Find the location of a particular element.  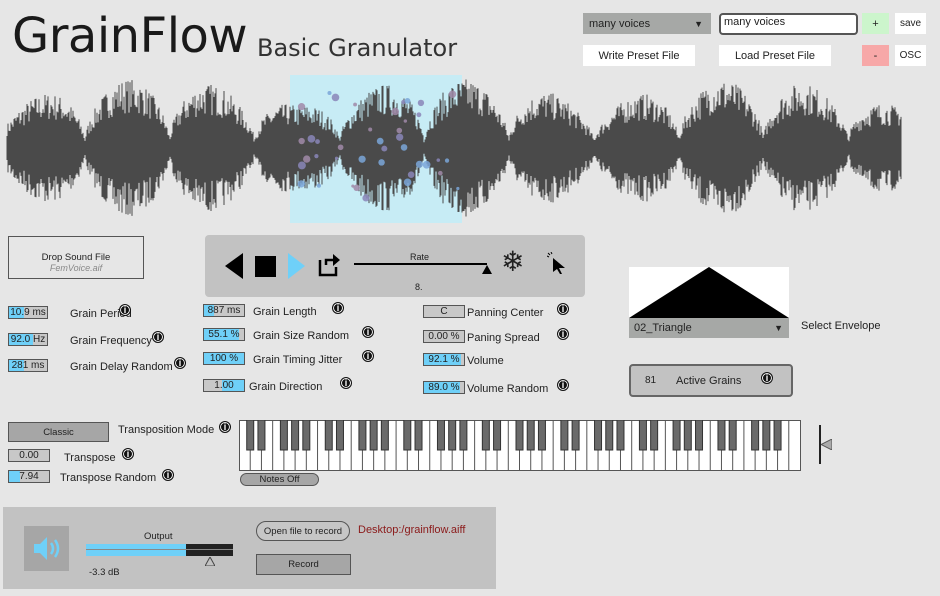

add-preset-button: + is located at coordinates (875, 23).